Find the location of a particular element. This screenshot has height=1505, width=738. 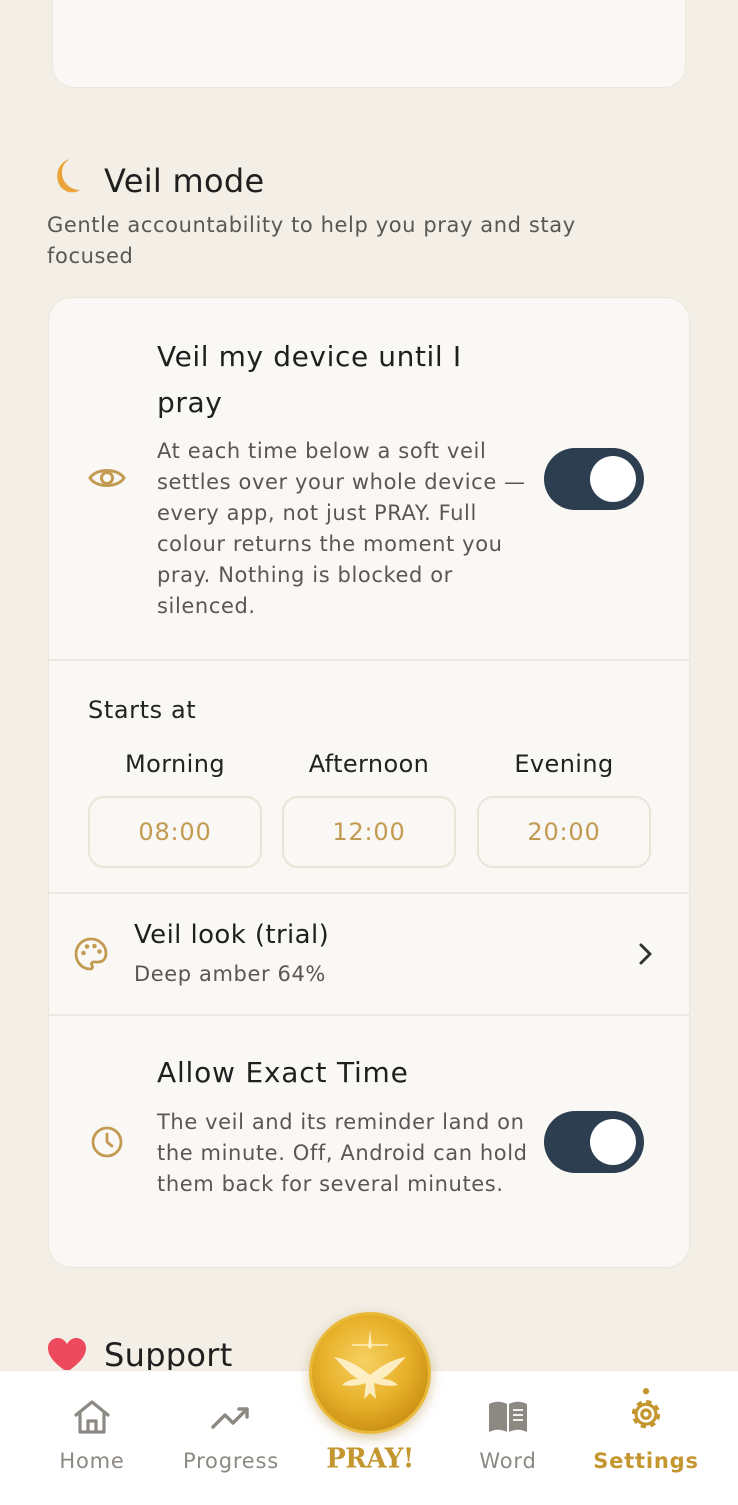

veil-look-title: Veil look (trial) is located at coordinates (232, 935).